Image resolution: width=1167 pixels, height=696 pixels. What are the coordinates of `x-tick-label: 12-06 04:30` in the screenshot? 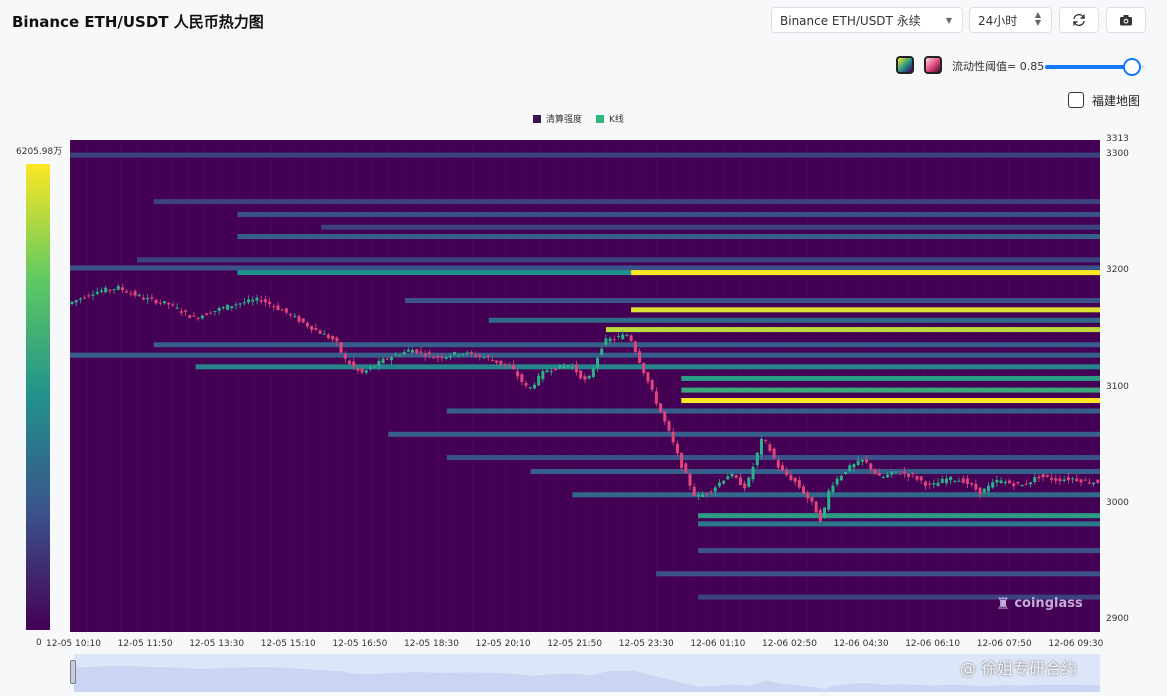 It's located at (861, 644).